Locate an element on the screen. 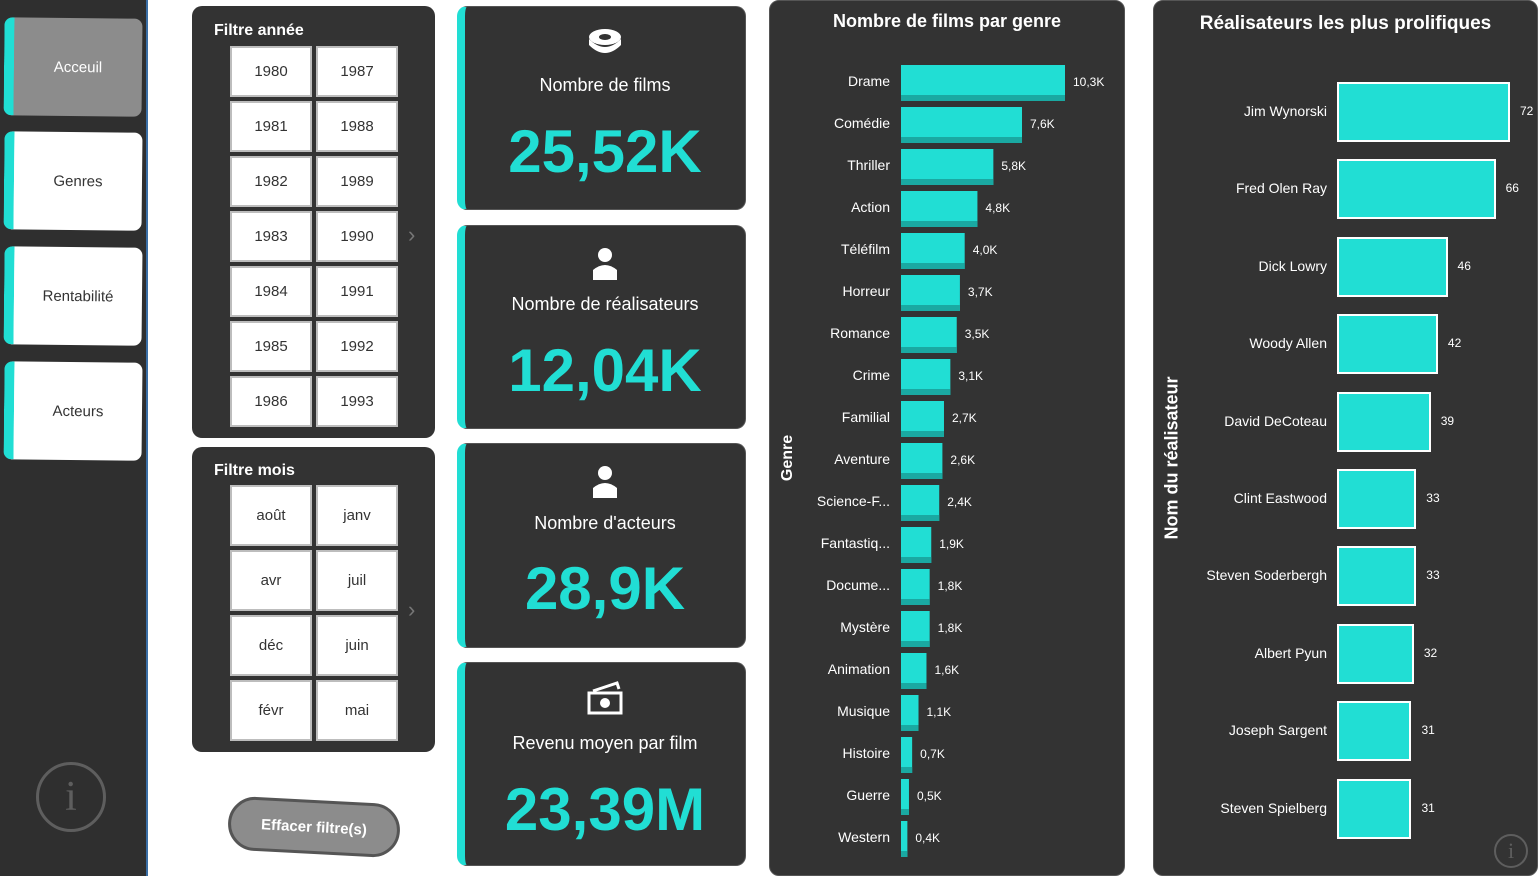  genre-value-label: 0,7K is located at coordinates (932, 754).